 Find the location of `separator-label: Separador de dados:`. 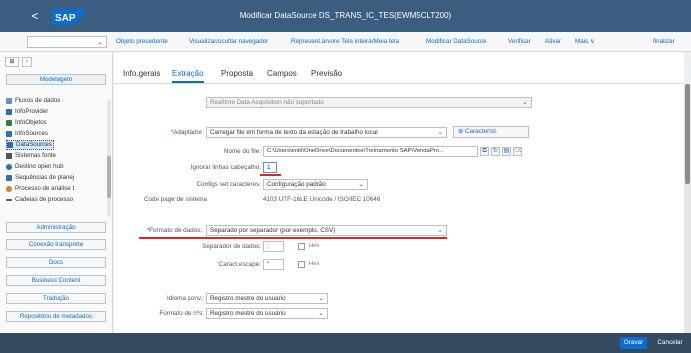

separator-label: Separador de dados: is located at coordinates (231, 246).